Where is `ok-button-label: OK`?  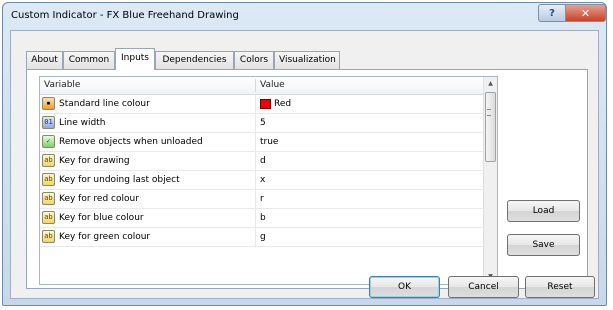
ok-button-label: OK is located at coordinates (404, 287).